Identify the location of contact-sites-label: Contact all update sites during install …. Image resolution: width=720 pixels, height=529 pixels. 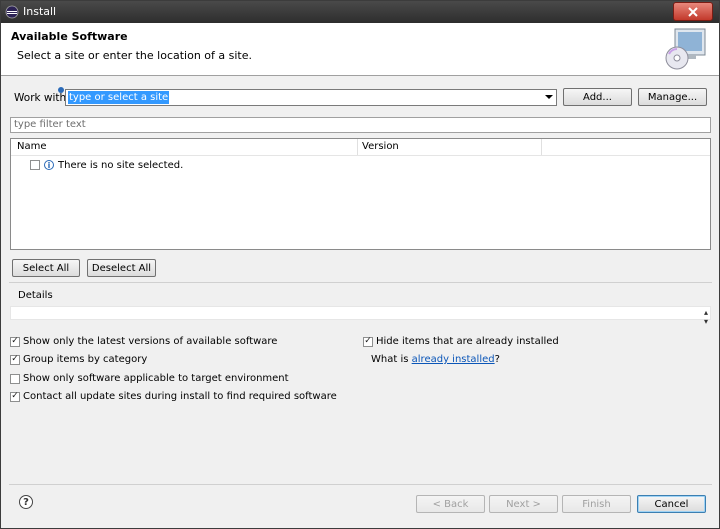
(180, 396).